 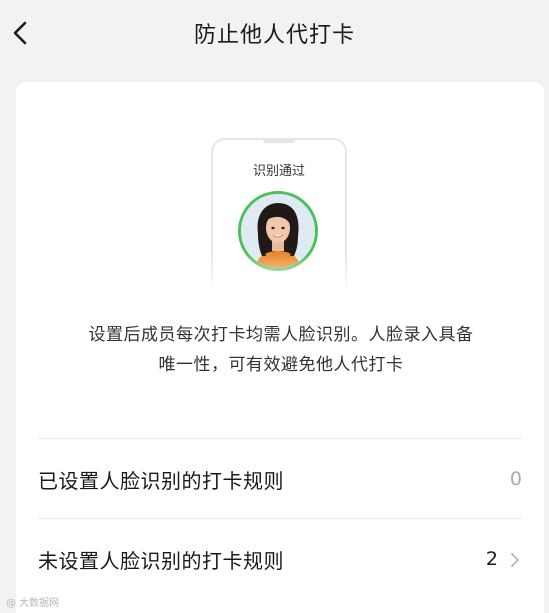 What do you see at coordinates (279, 140) in the screenshot?
I see `phone-notch` at bounding box center [279, 140].